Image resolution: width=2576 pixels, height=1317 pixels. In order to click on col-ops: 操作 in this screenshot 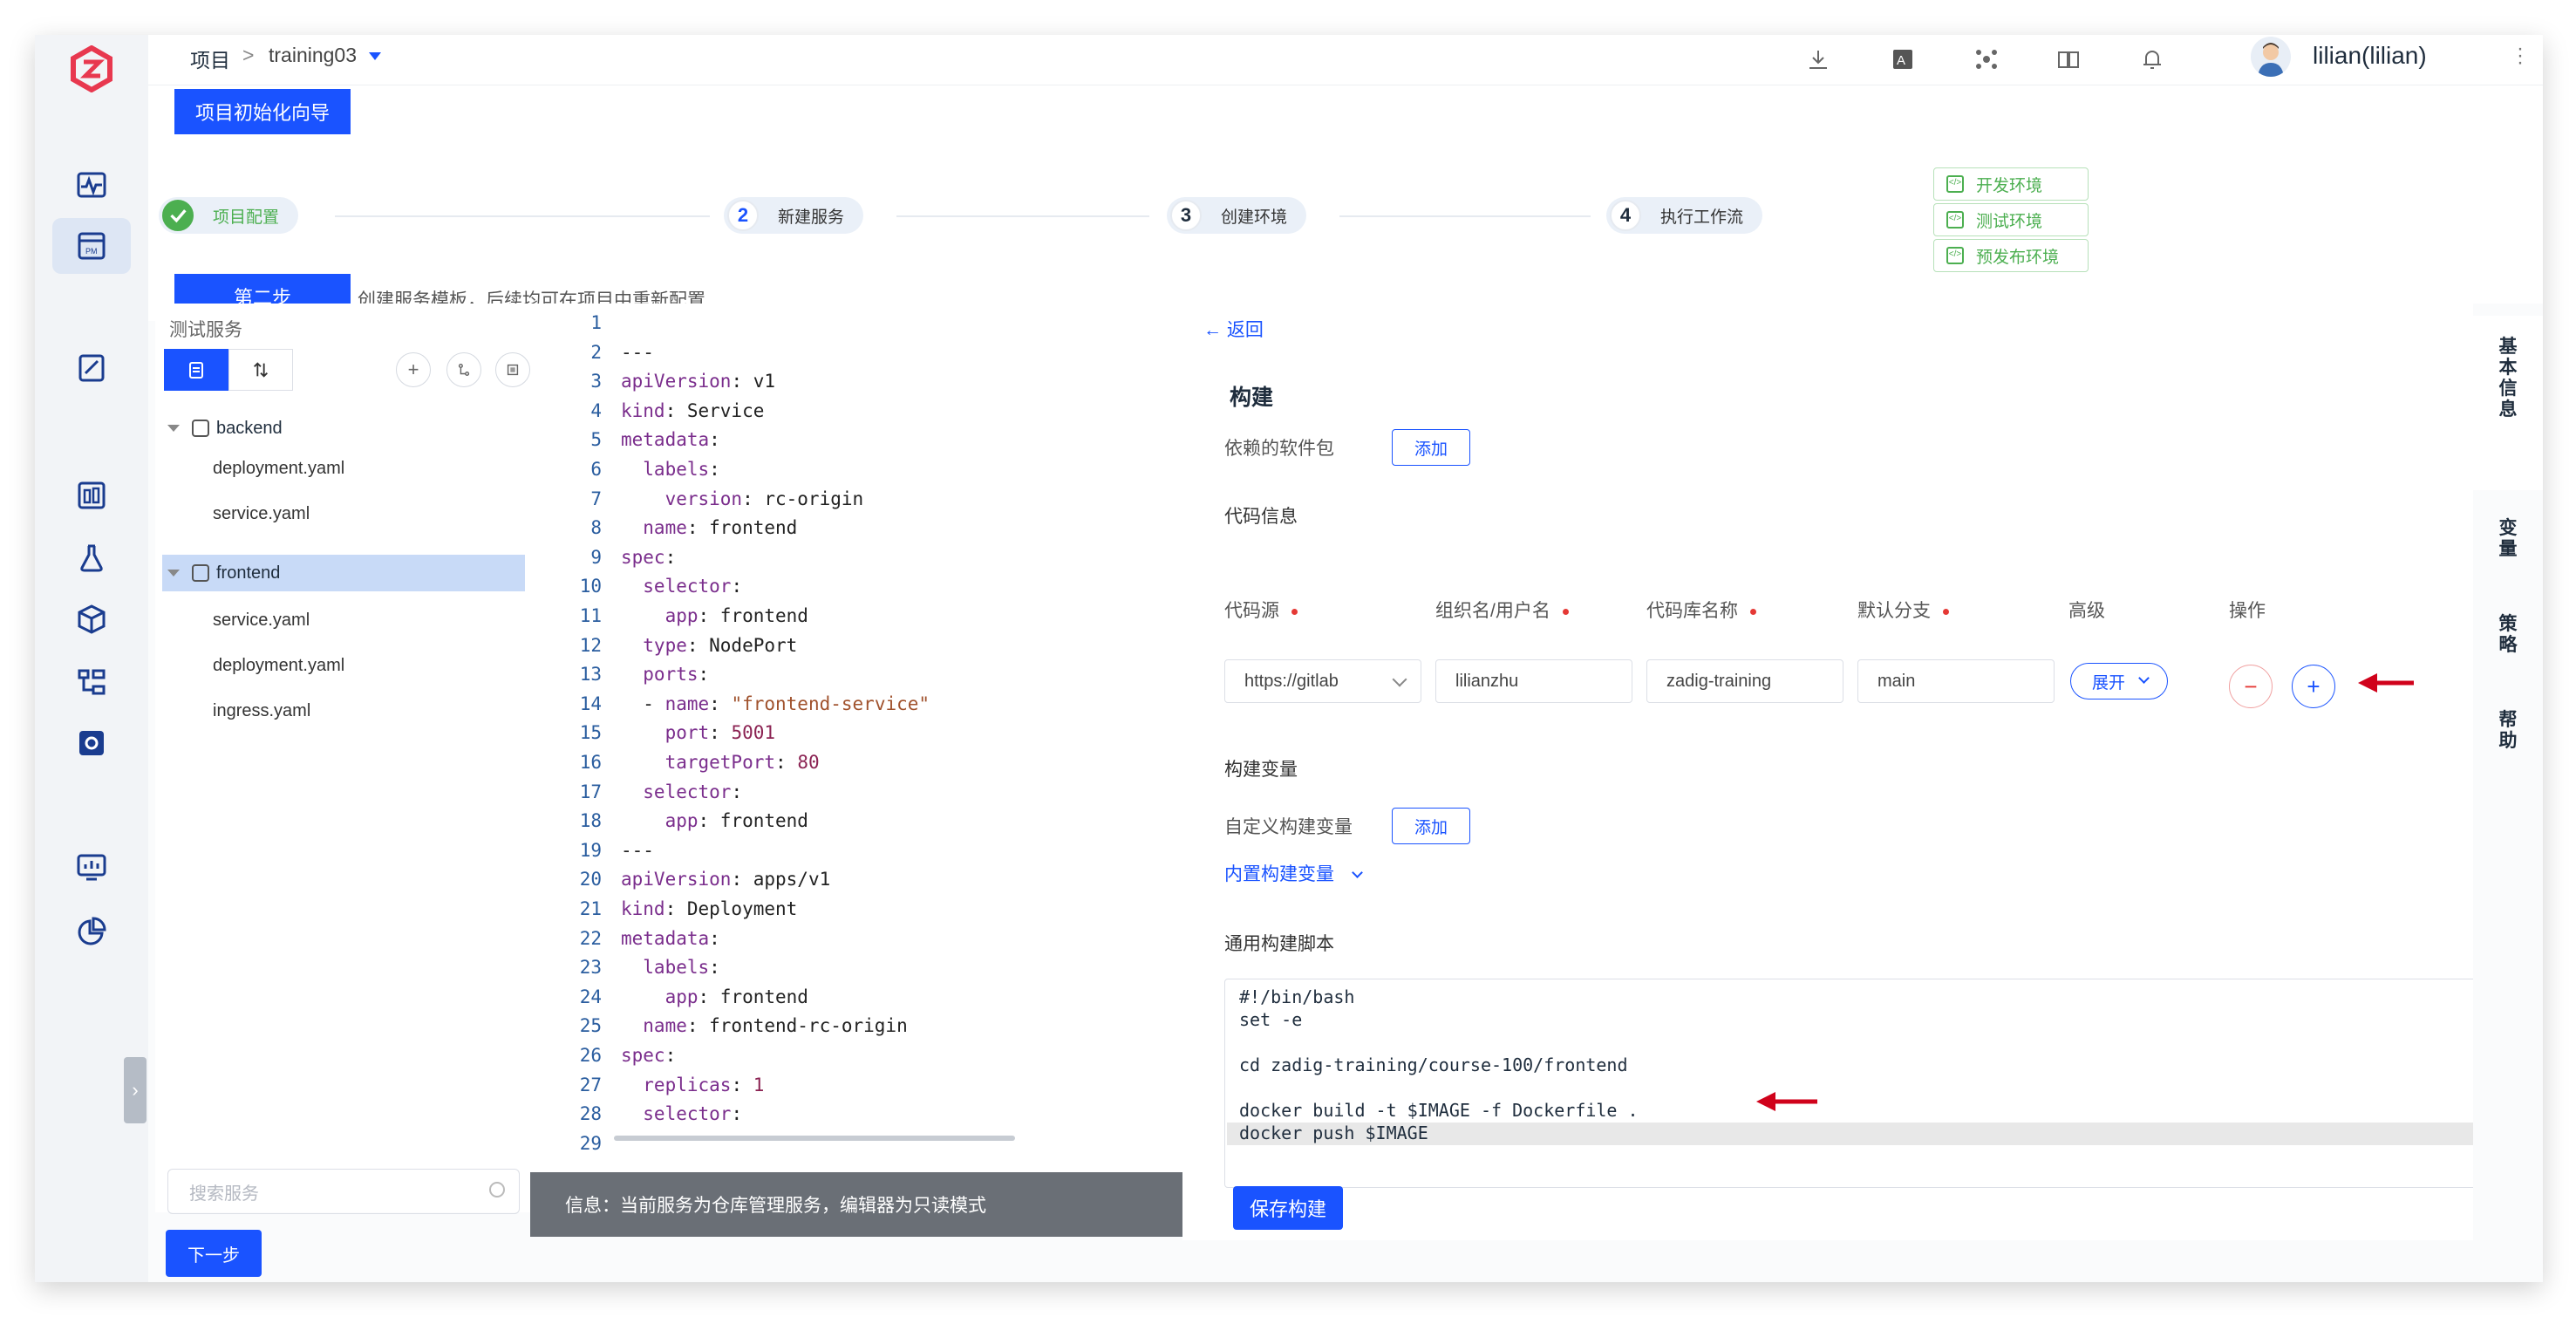, I will do `click(2247, 611)`.